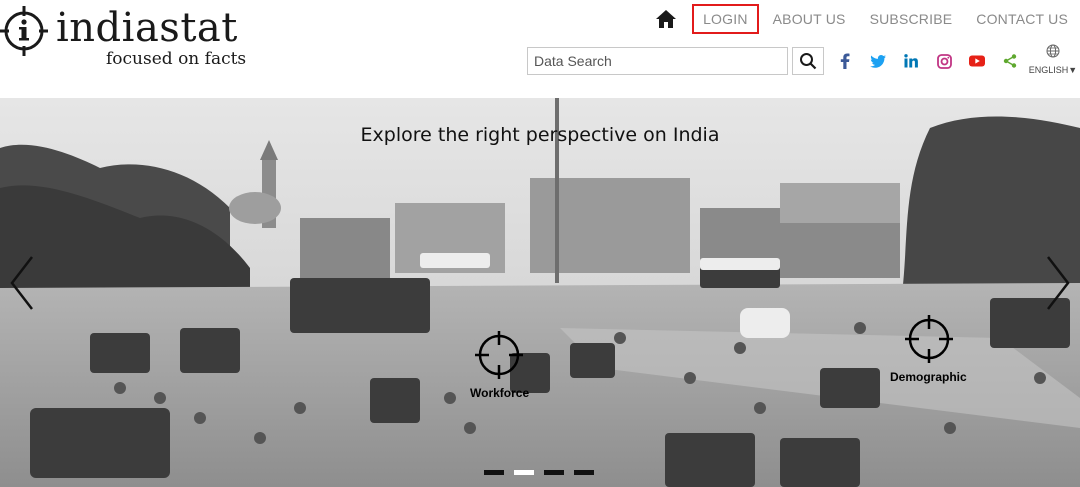  Describe the element at coordinates (878, 61) in the screenshot. I see `twitter-icon` at that location.